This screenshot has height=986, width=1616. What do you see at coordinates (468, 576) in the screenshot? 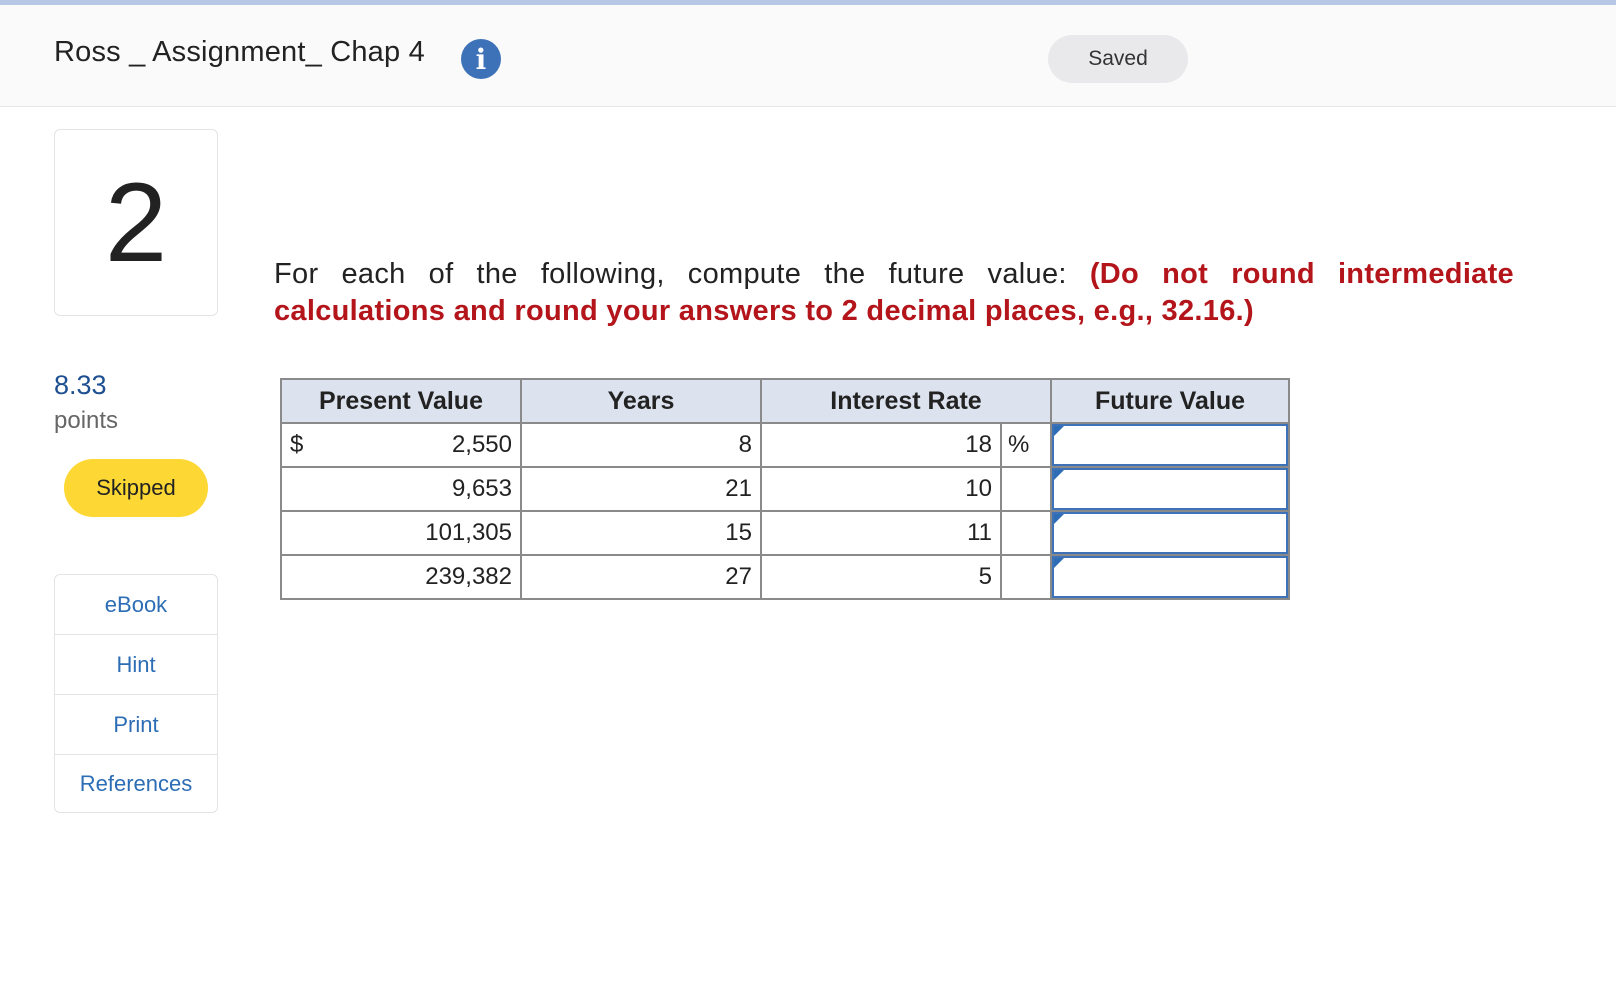
I see `present-value: 239,382` at bounding box center [468, 576].